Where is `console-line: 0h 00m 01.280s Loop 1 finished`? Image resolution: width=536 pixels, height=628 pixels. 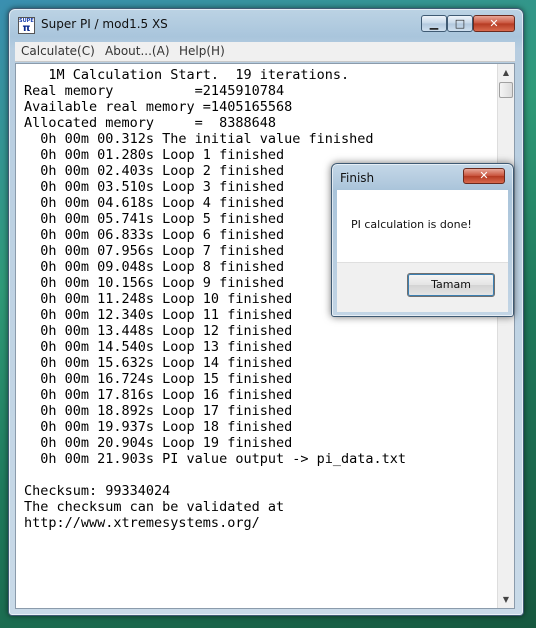
console-line: 0h 00m 01.280s Loop 1 finished is located at coordinates (154, 155).